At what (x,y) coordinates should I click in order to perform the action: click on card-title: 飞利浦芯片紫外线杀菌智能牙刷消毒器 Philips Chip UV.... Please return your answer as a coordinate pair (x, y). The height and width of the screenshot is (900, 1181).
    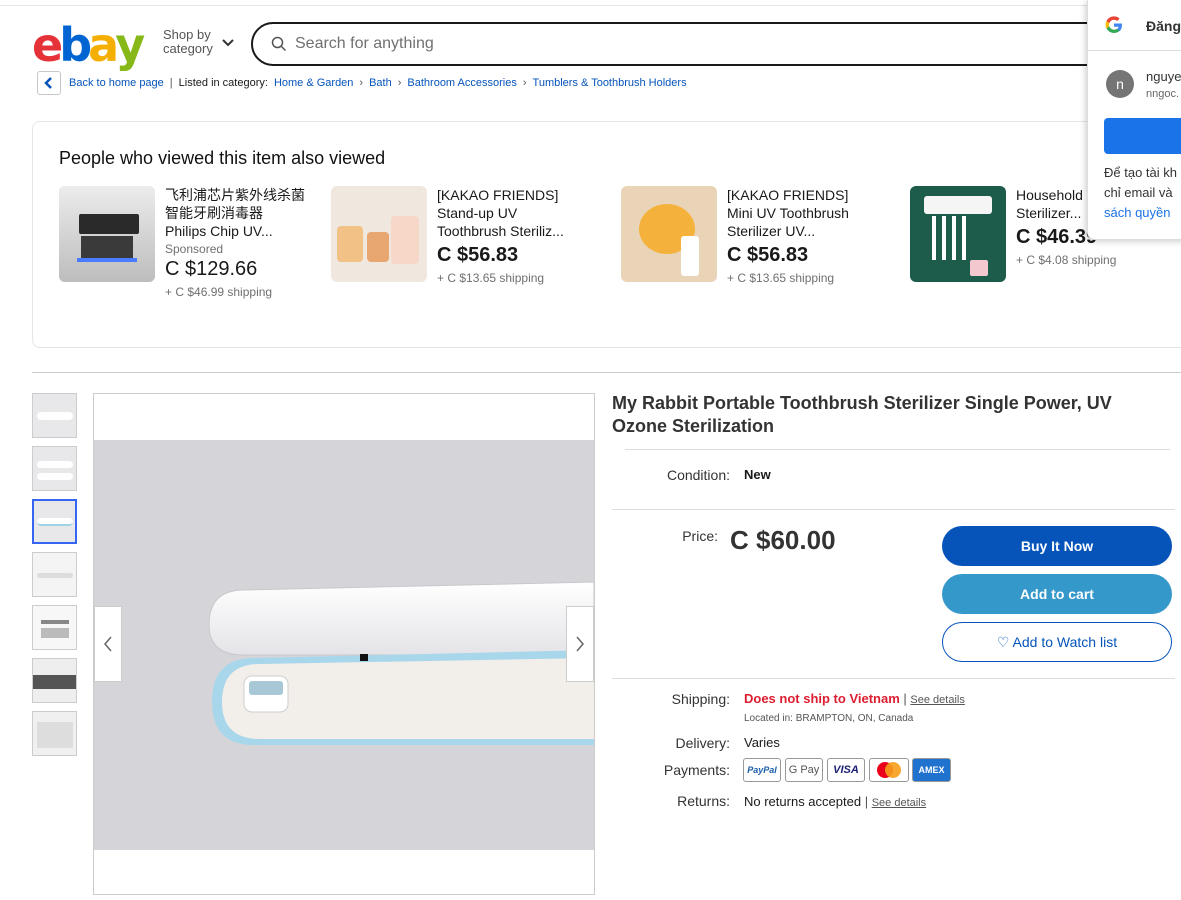
    Looking at the image, I should click on (235, 213).